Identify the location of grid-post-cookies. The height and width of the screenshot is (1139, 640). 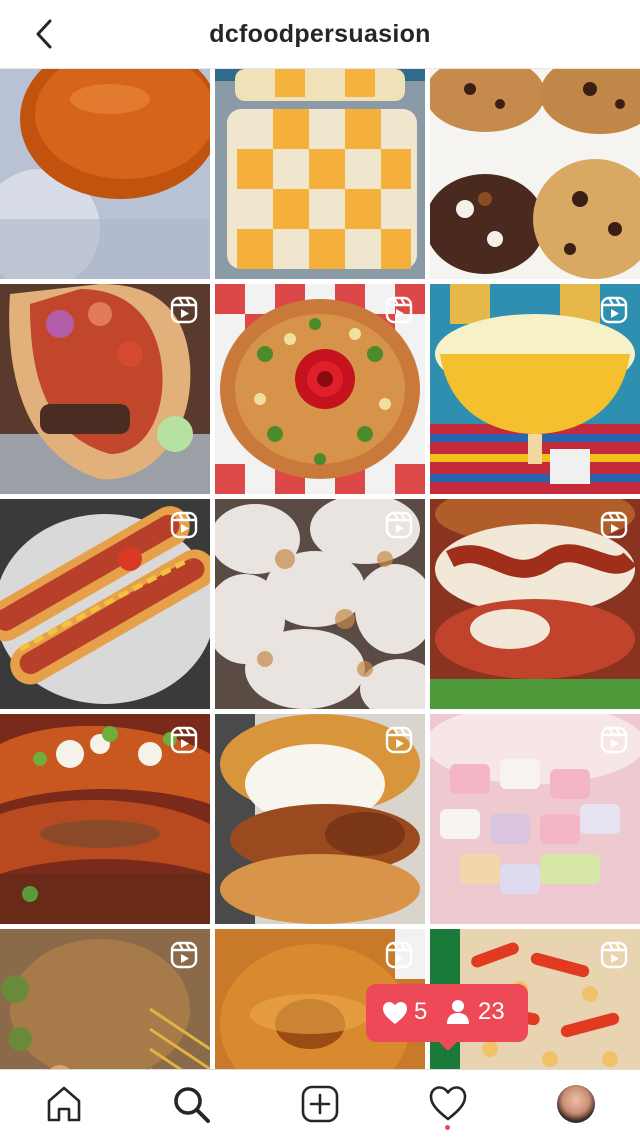
(535, 174).